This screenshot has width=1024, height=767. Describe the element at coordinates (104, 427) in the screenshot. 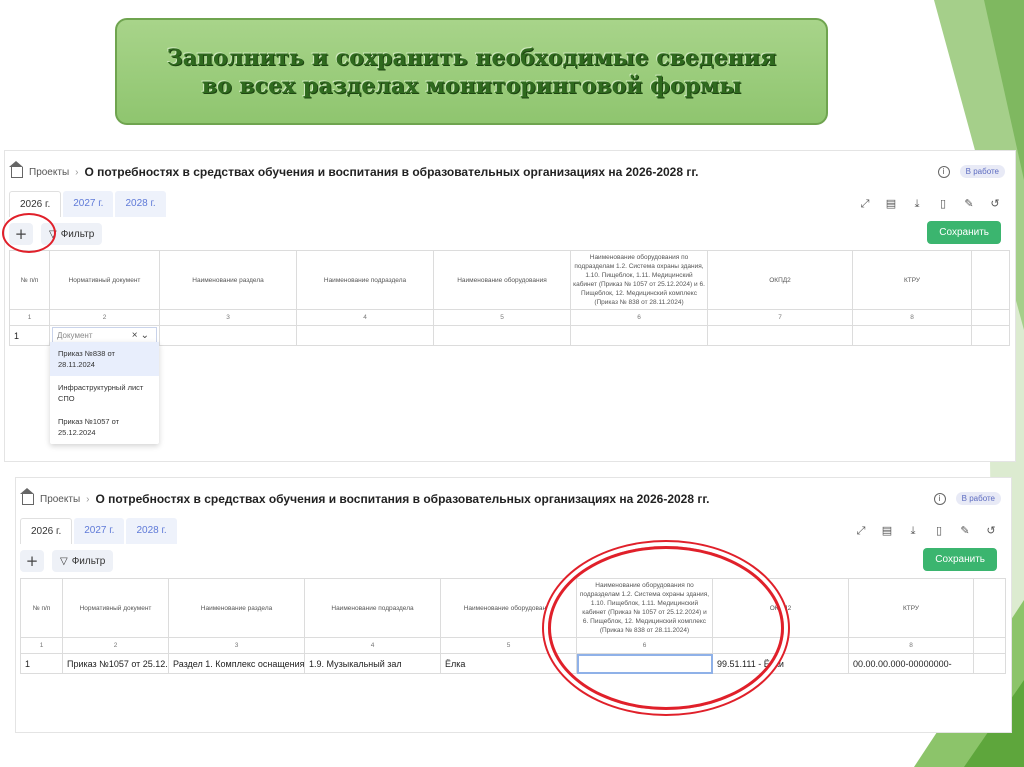

I see `dropdown-option: Приказ №1057 от 25.12.2024` at that location.